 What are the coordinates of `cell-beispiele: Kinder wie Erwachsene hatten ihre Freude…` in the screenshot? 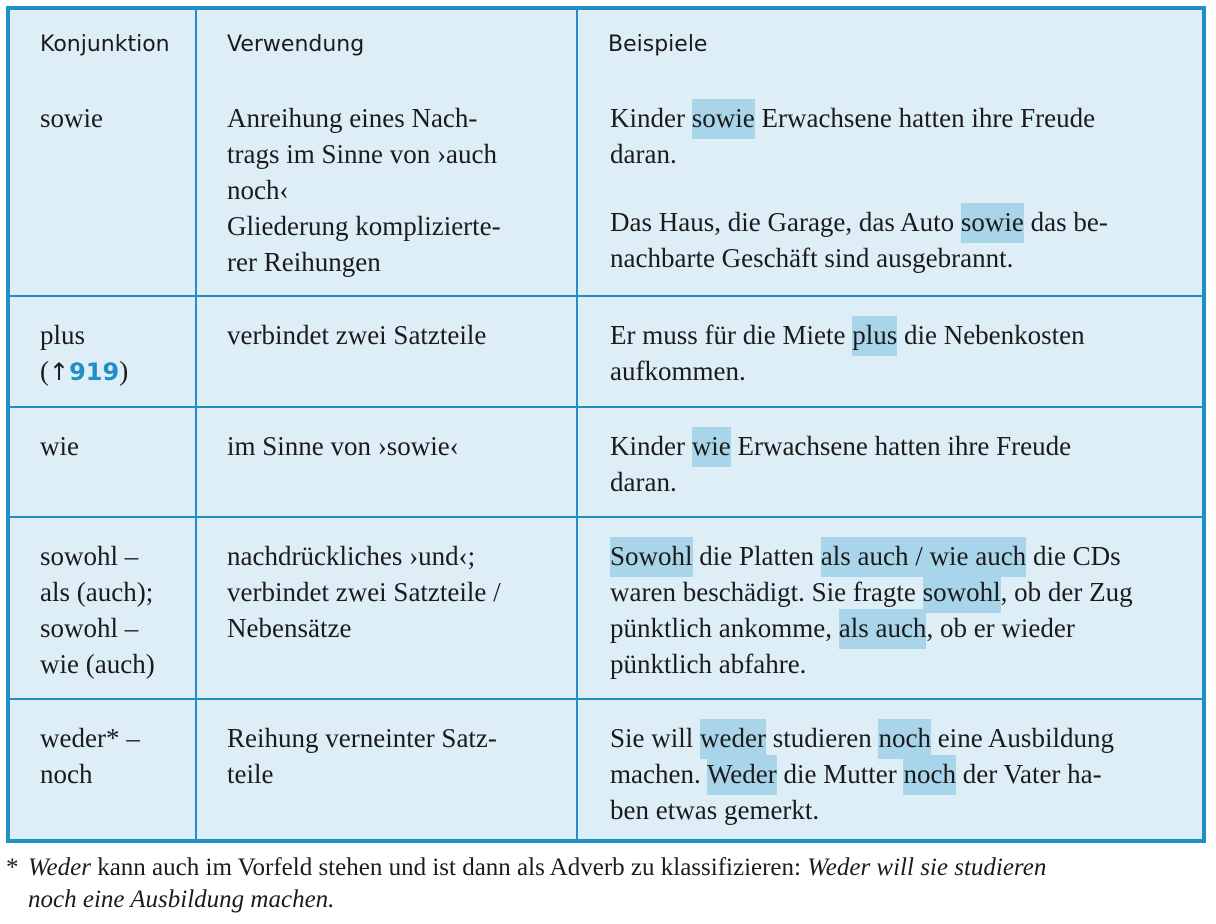 It's located at (889, 462).